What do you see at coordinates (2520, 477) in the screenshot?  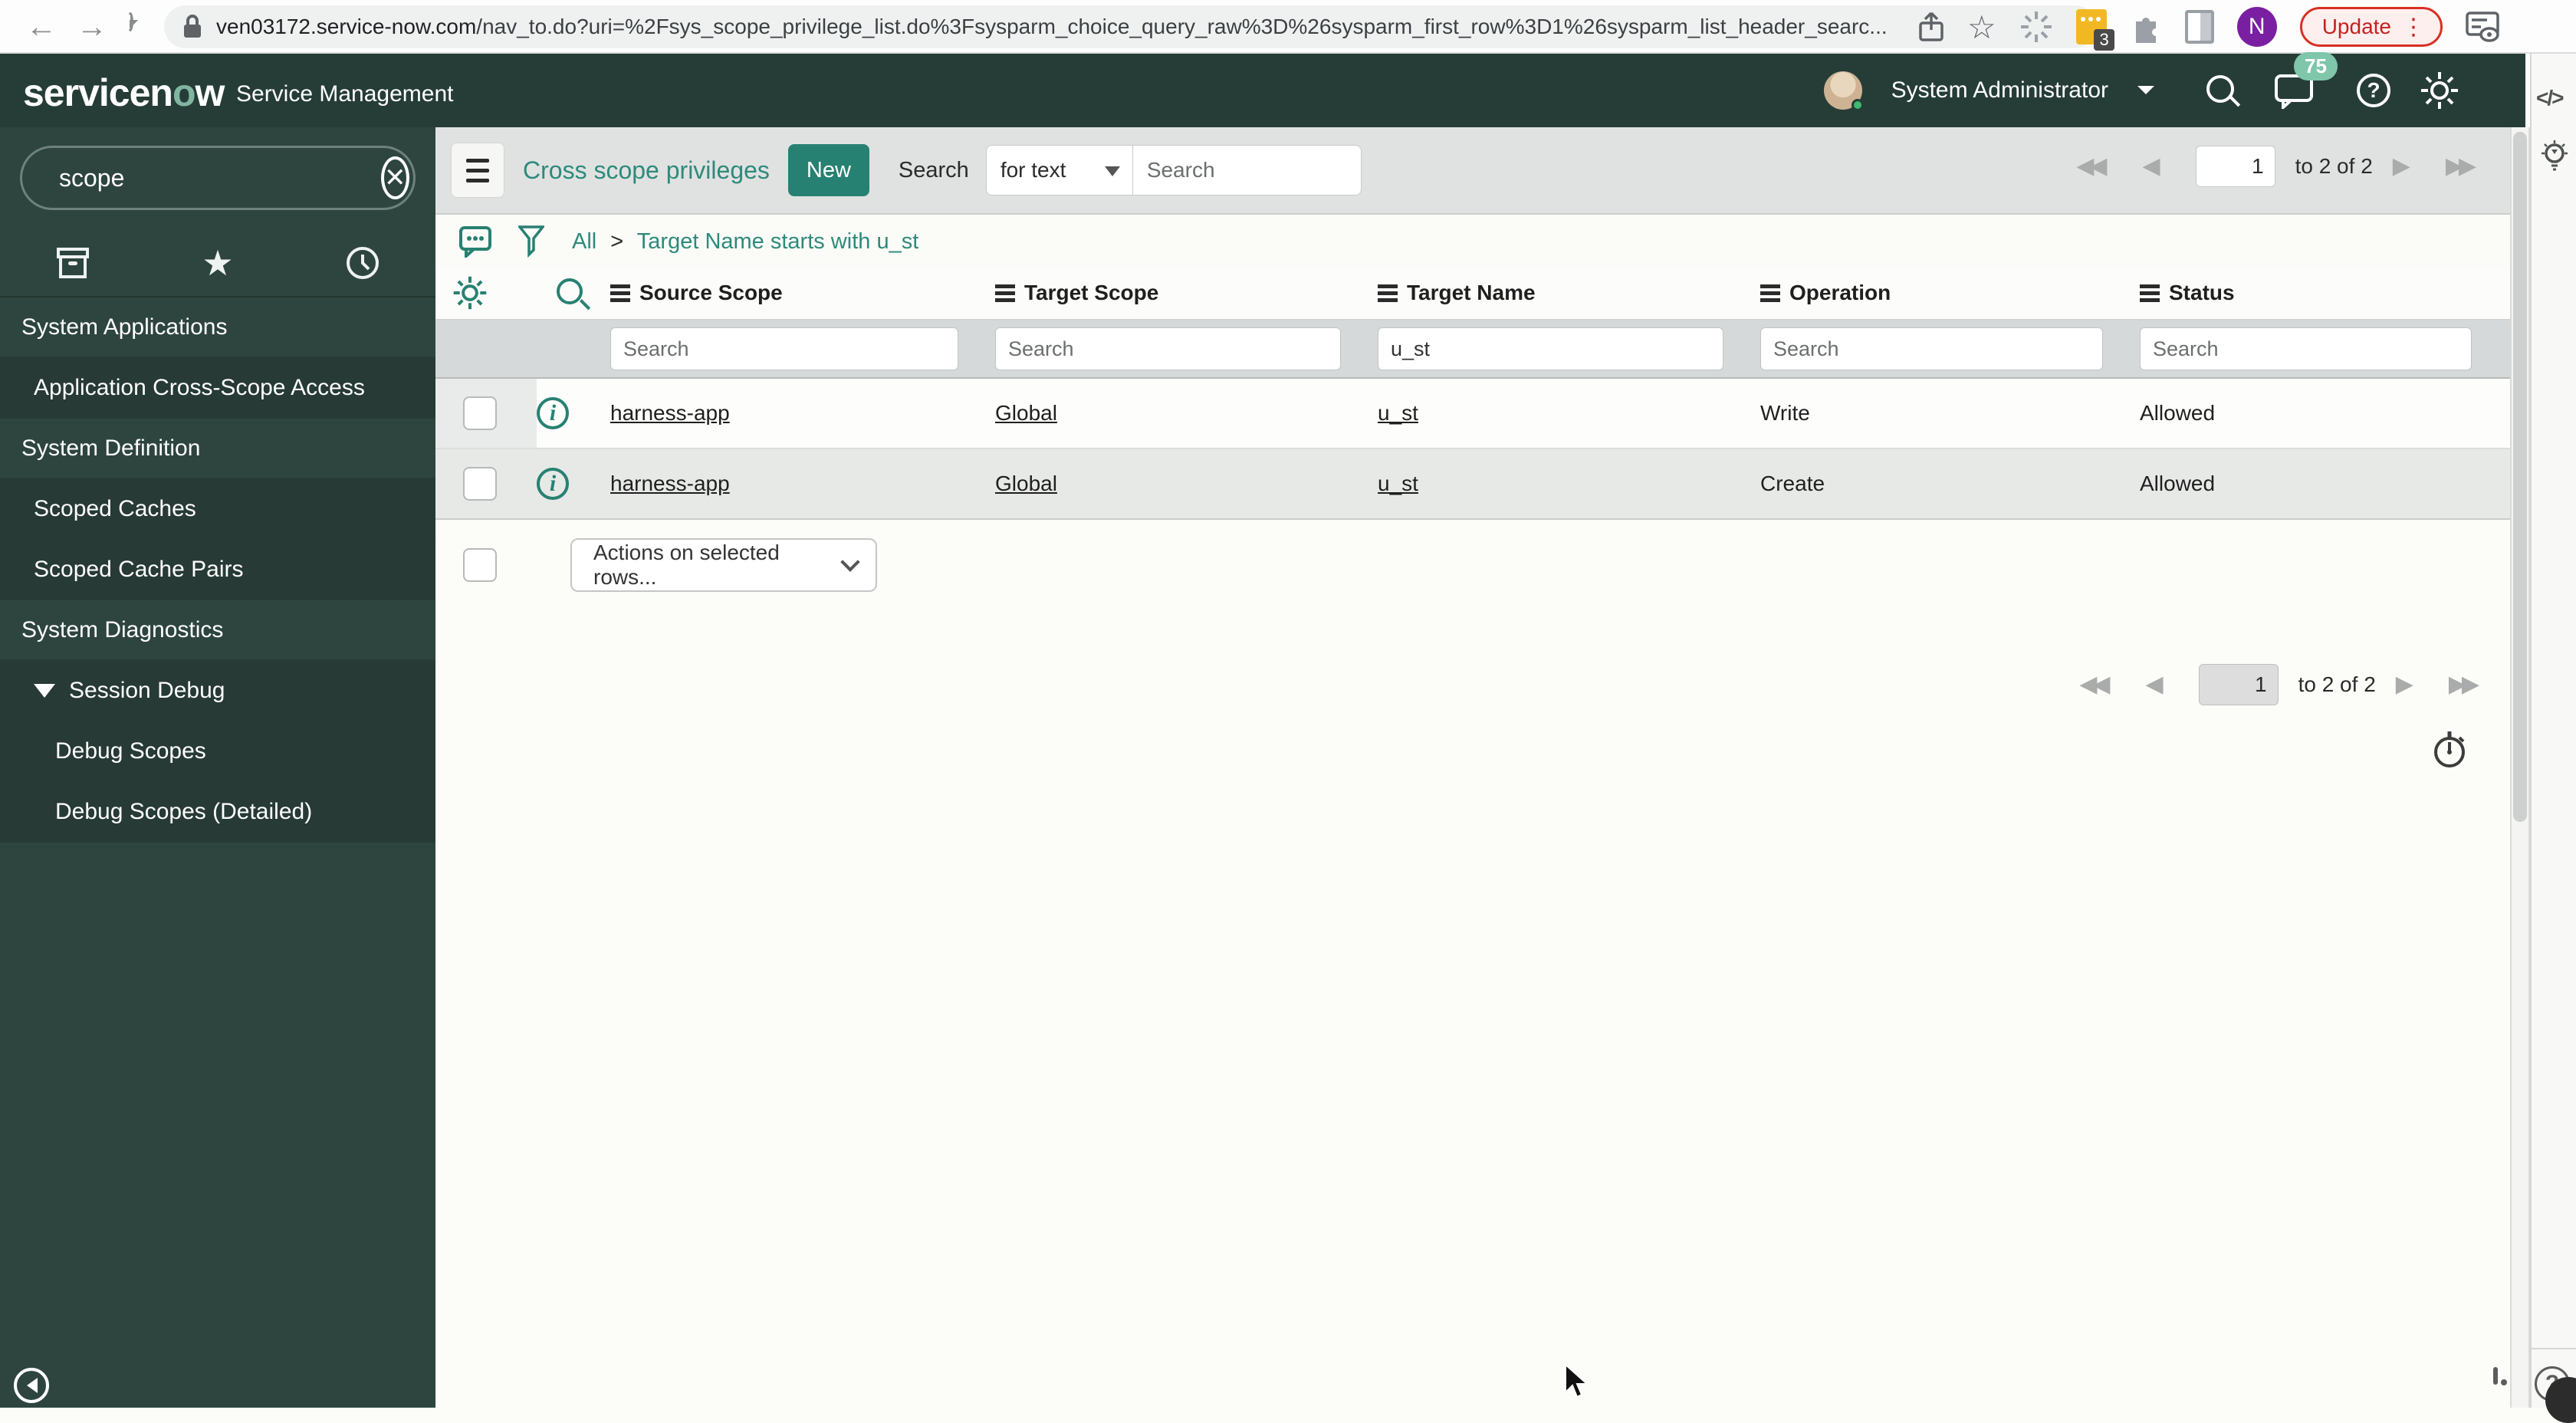 I see `content-scrollbar-thumb` at bounding box center [2520, 477].